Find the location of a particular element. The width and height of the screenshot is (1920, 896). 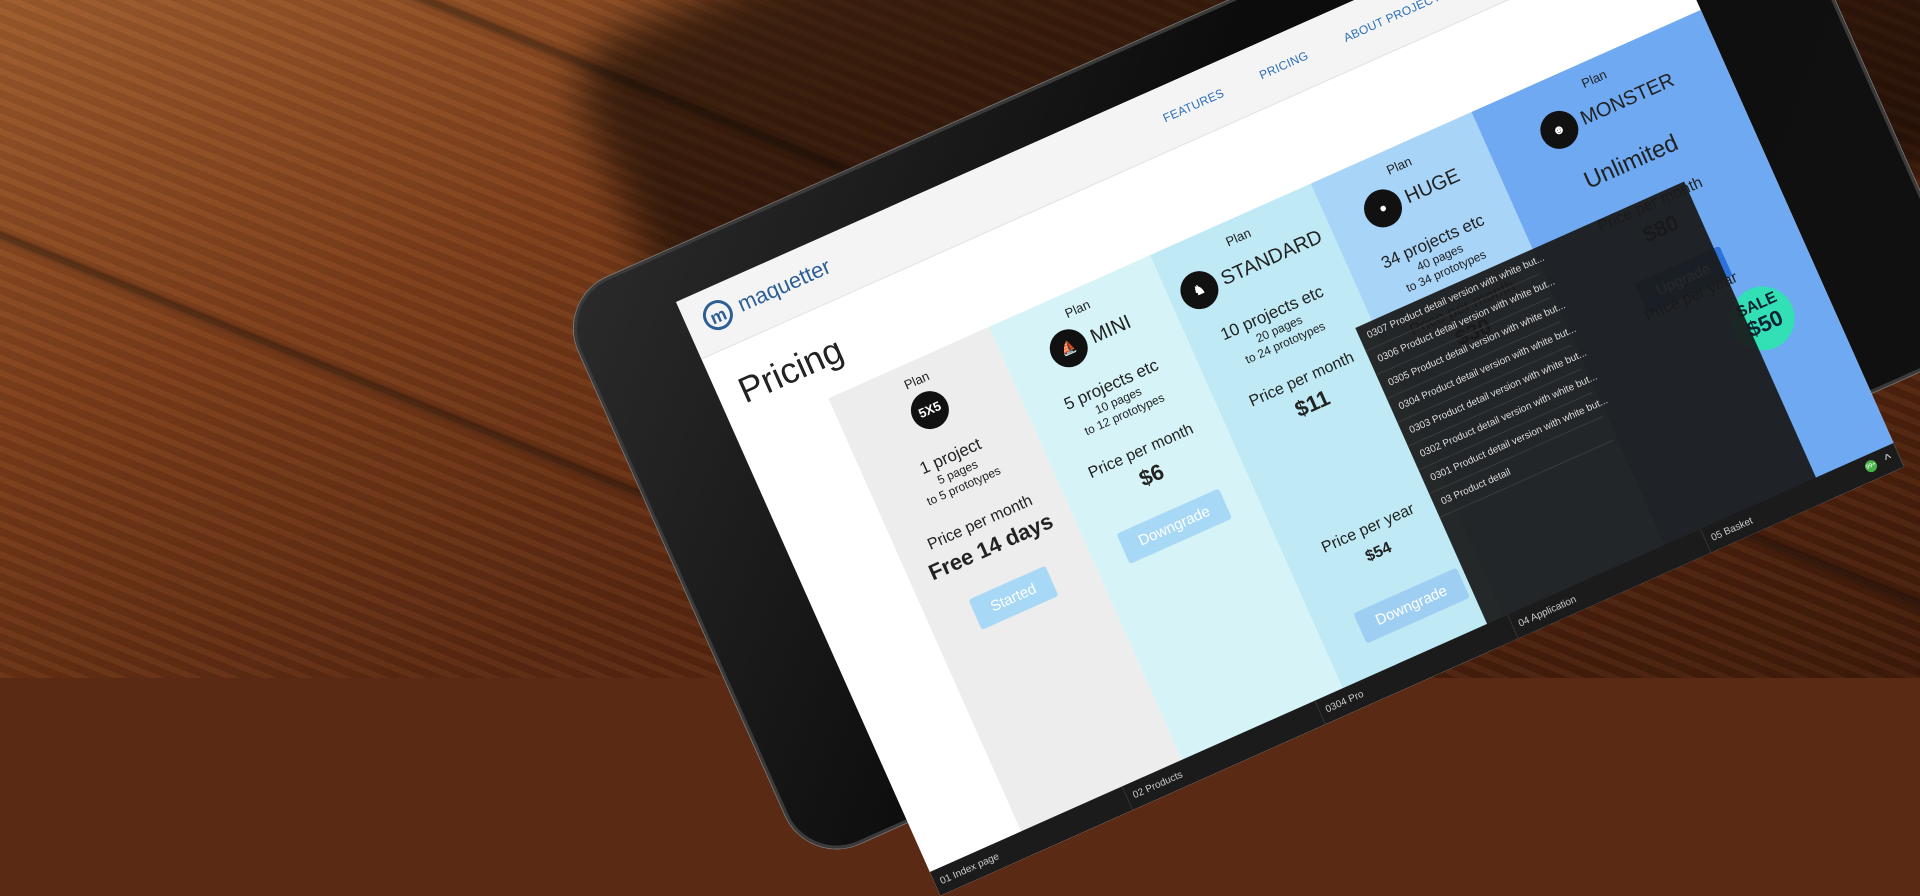

plan-5x5-badge-icon: 5X5 is located at coordinates (929, 410).